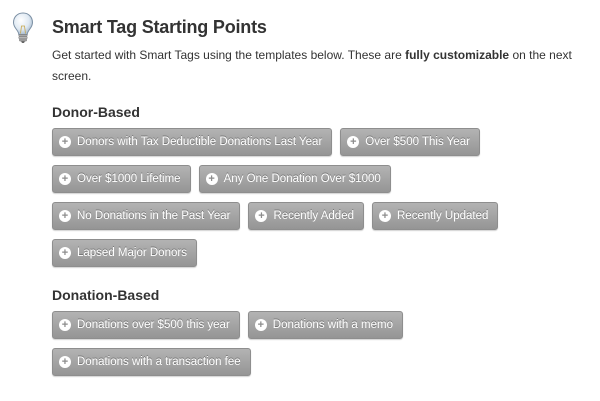  What do you see at coordinates (417, 142) in the screenshot?
I see `button-label: Over $500 This Year` at bounding box center [417, 142].